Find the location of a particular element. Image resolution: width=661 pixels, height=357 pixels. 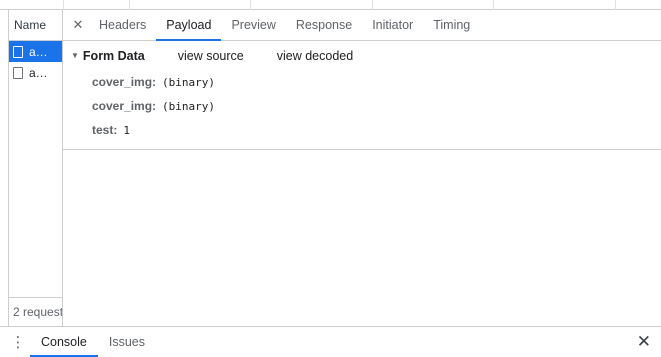

triangle-down-icon: ▼ is located at coordinates (75, 55).